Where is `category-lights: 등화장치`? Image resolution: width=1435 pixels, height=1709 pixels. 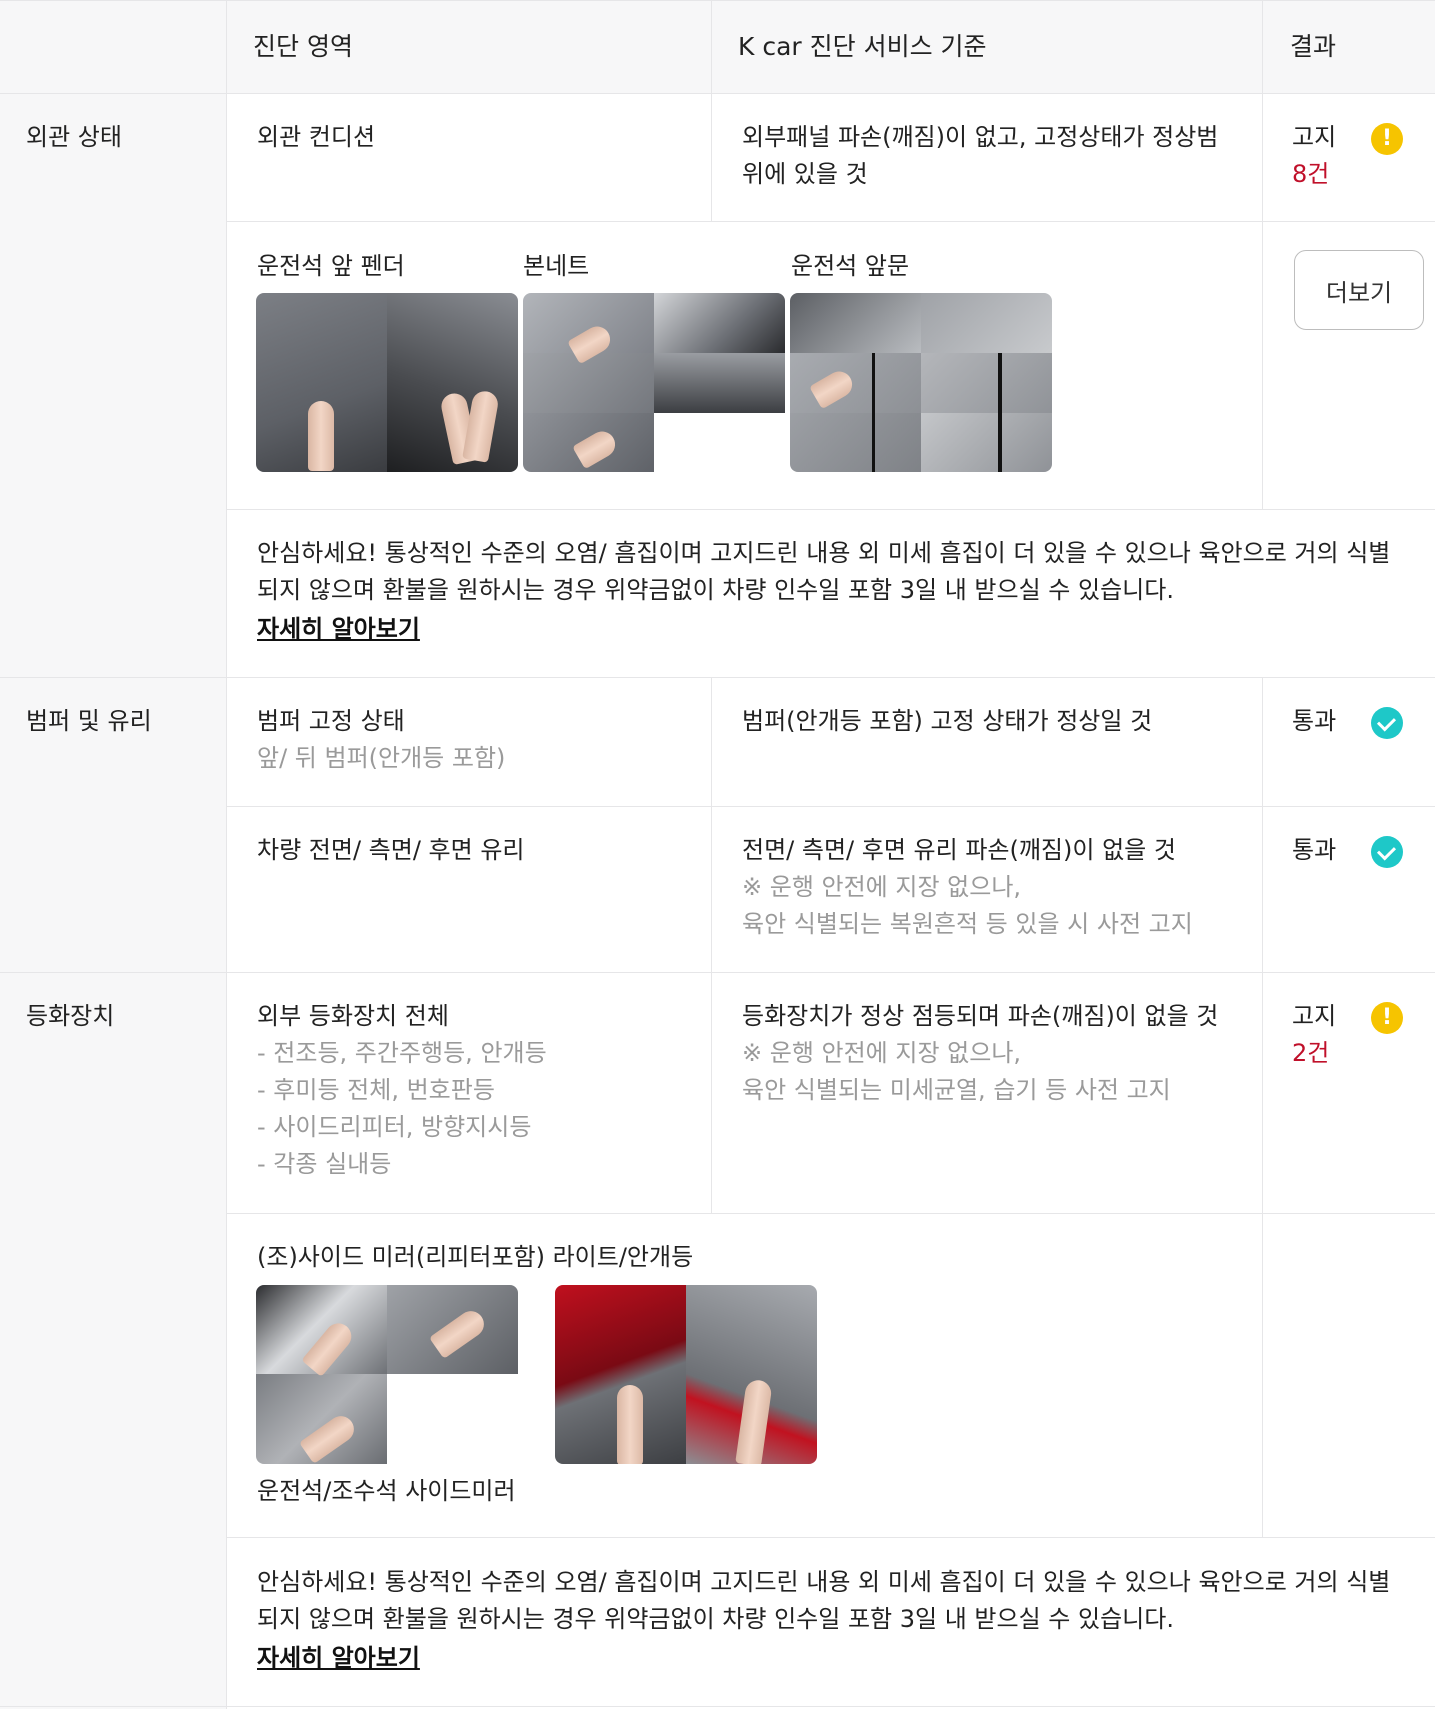
category-lights: 등화장치 is located at coordinates (70, 1016).